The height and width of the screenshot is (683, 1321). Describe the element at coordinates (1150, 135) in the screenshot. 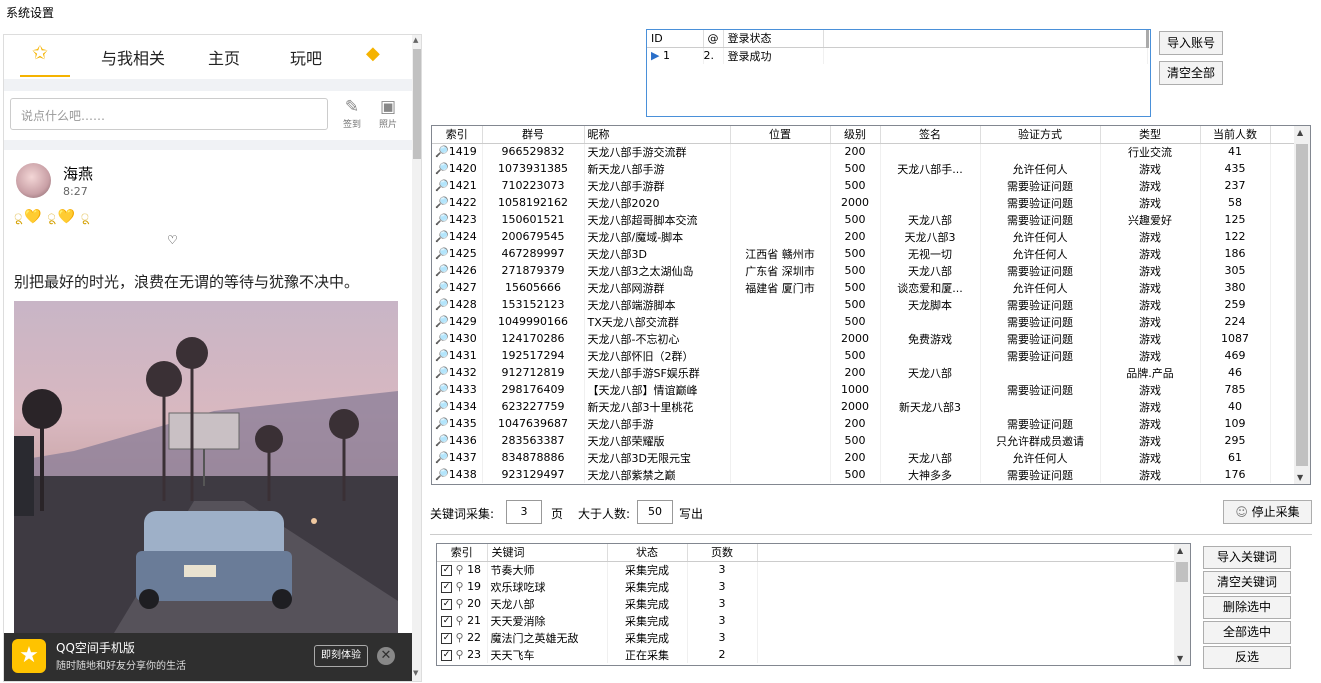

I see `col-type: 类型` at that location.